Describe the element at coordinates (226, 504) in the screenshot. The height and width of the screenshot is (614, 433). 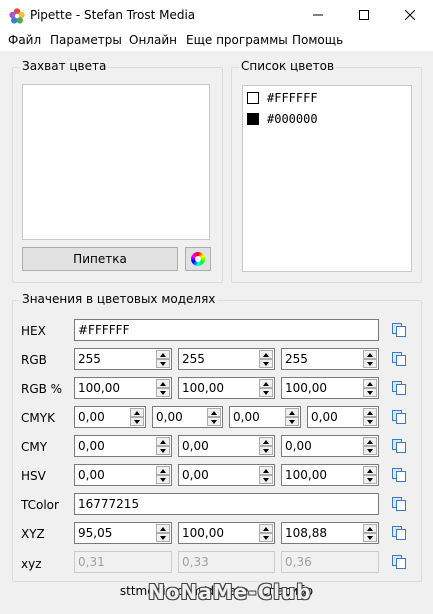
I see `tcolor-field: 16777215` at that location.